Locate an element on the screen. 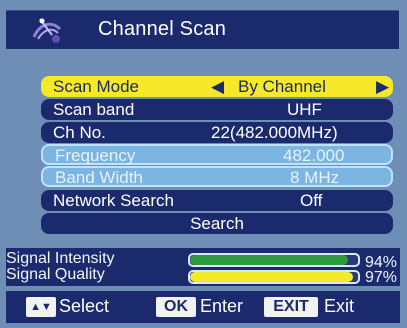 This screenshot has width=407, height=328. footer-help-bar: ▲▼ Select OK Enter EXIT Exit is located at coordinates (203, 307).